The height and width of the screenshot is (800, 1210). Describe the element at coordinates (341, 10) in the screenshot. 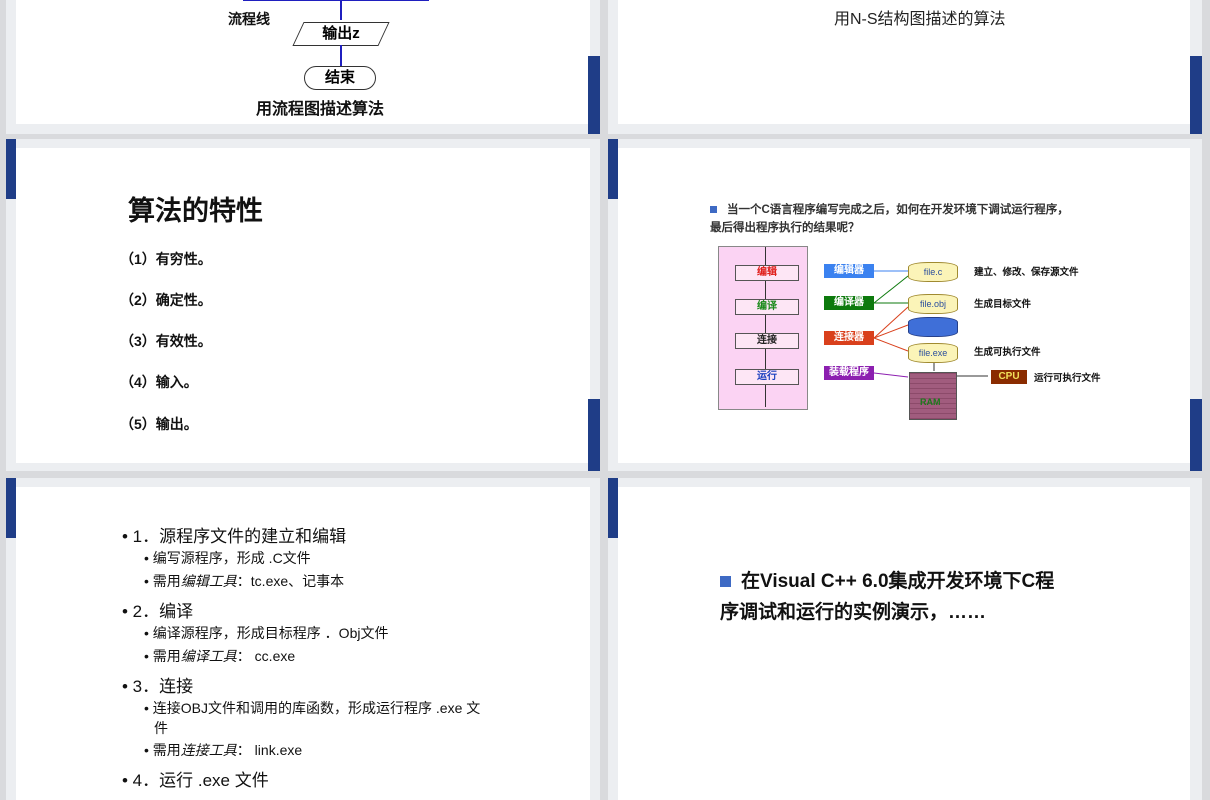

I see `flow-arrow` at that location.